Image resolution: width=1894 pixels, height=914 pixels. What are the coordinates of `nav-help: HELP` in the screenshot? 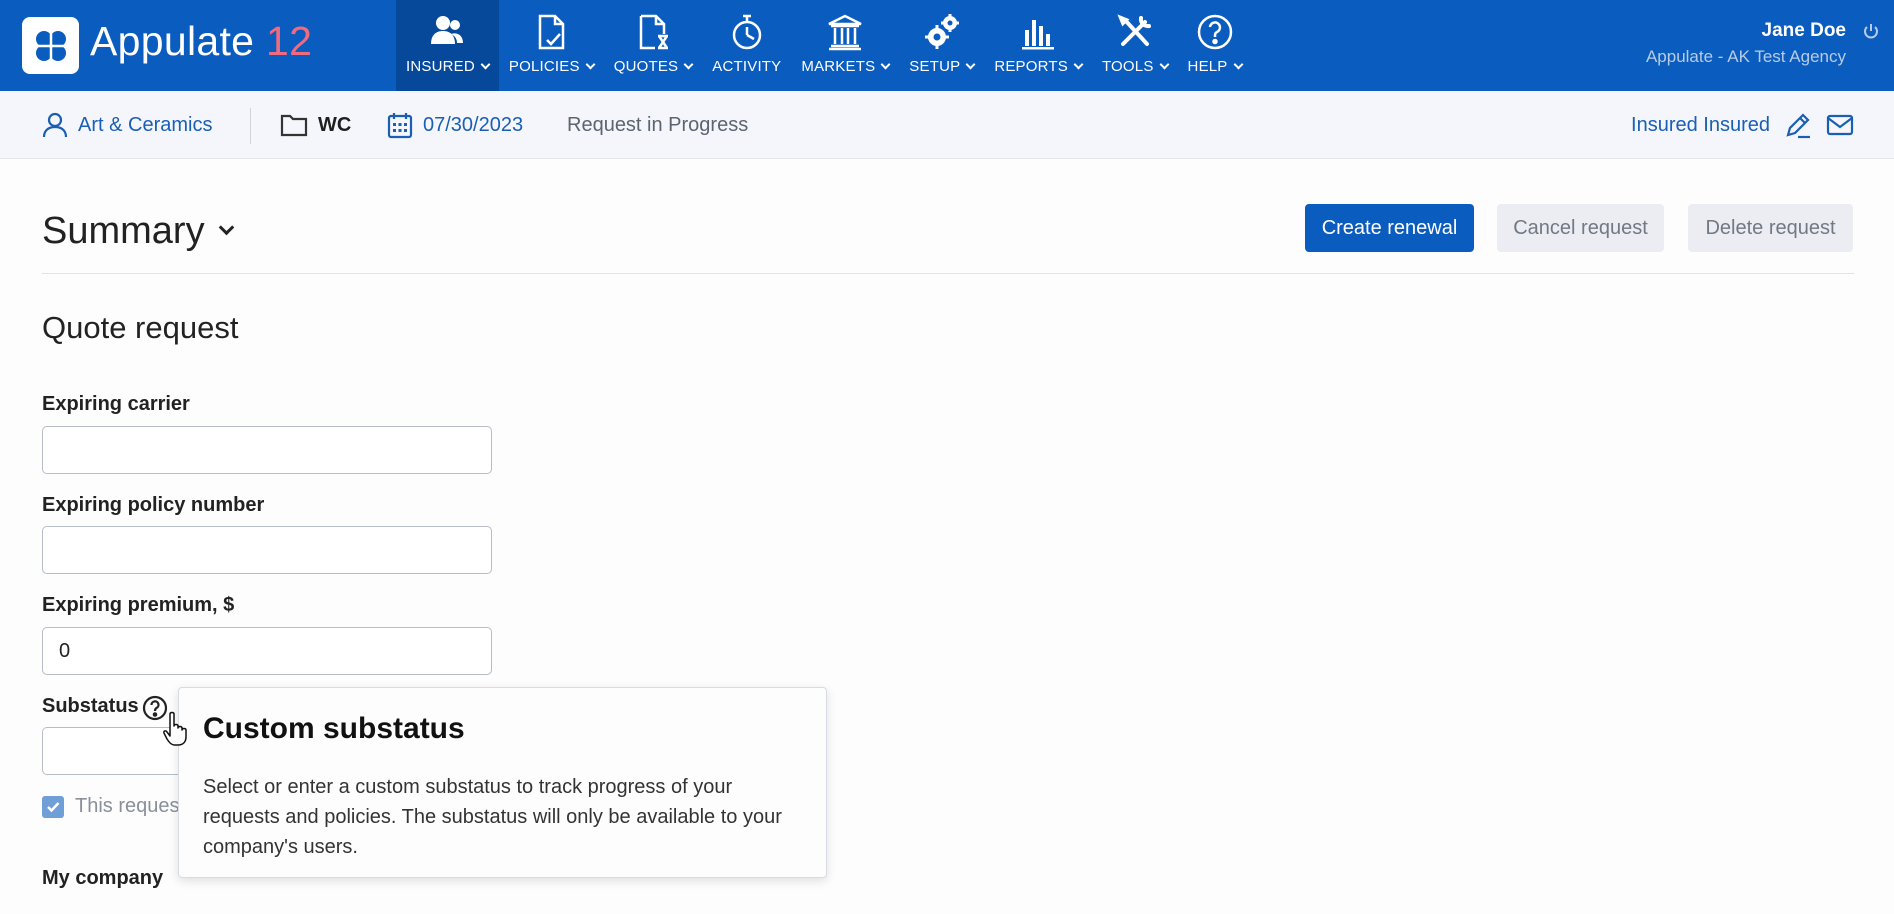 It's located at (1215, 45).